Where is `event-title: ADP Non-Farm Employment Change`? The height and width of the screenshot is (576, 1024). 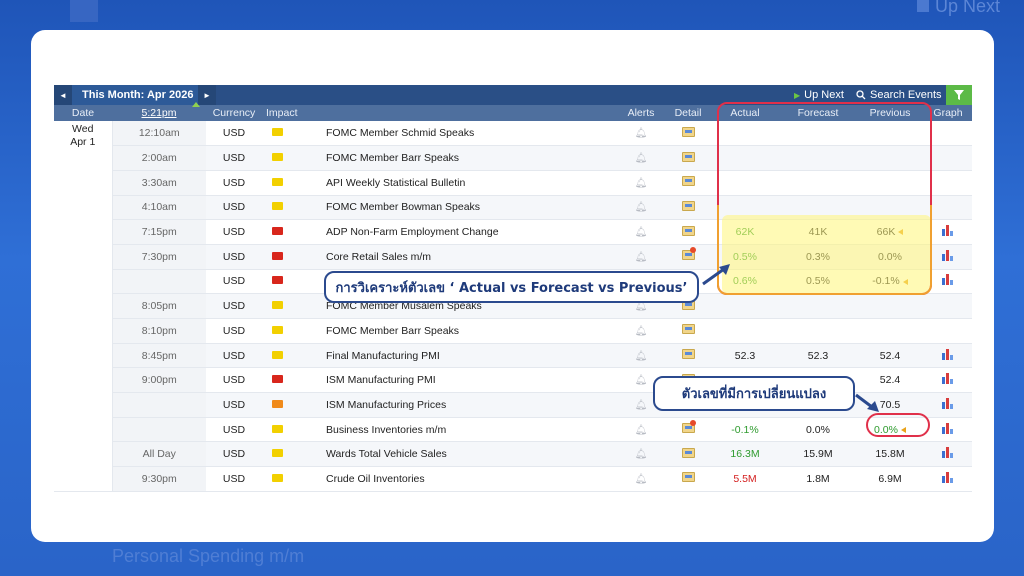
event-title: ADP Non-Farm Employment Change is located at coordinates (466, 232).